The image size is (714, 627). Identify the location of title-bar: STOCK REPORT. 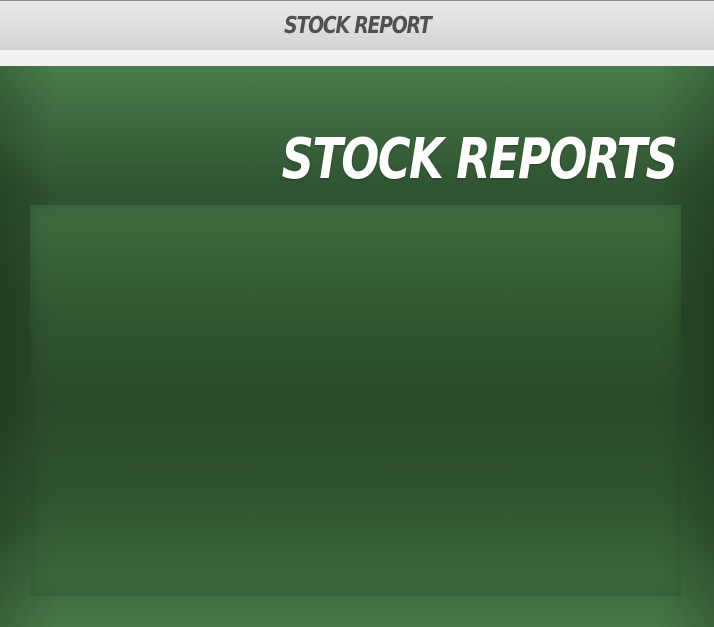
(357, 25).